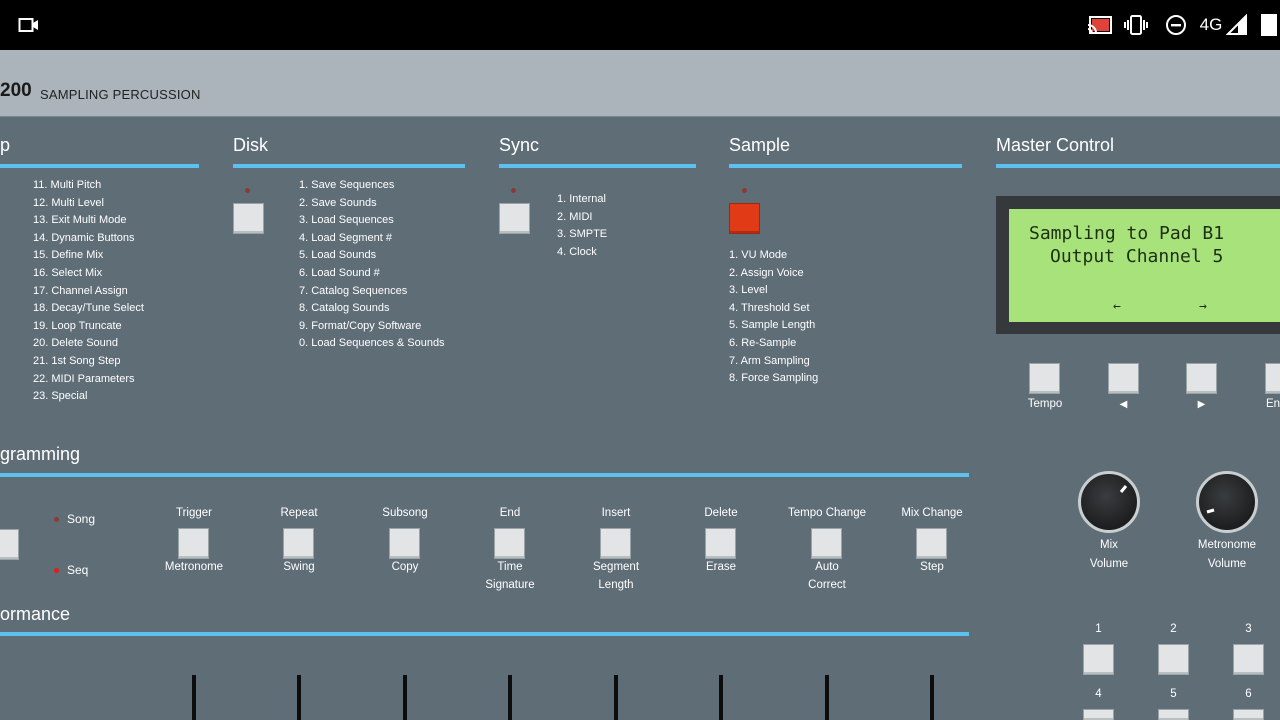 This screenshot has width=1280, height=720. I want to click on prog-button-4-bottom-label-1: Segment, so click(616, 567).